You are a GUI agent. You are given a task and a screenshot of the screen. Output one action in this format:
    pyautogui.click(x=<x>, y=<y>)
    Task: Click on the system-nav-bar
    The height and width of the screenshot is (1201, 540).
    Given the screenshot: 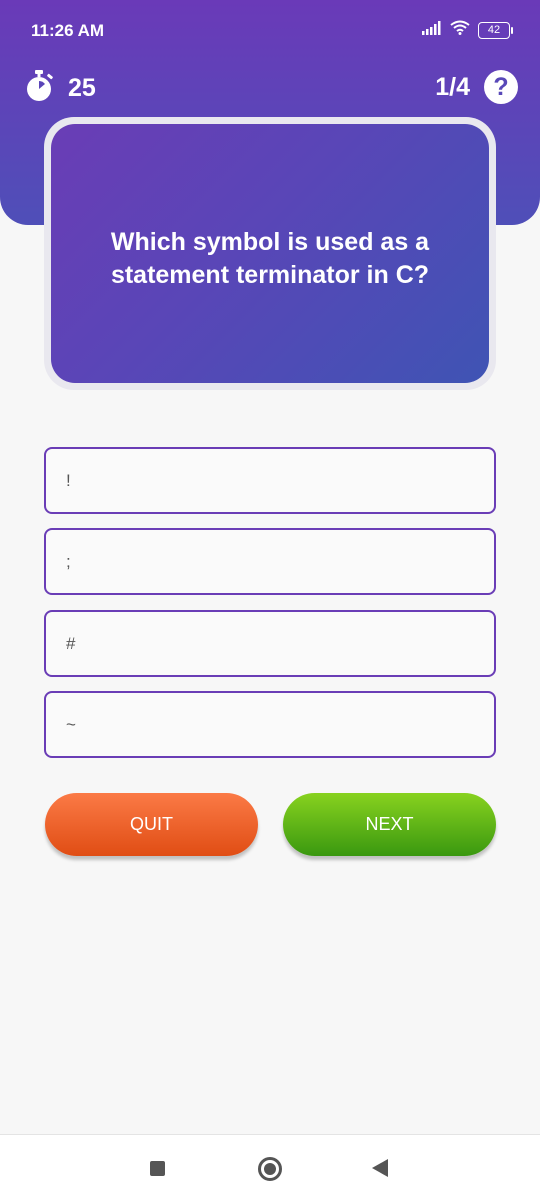 What is the action you would take?
    pyautogui.click(x=270, y=1167)
    